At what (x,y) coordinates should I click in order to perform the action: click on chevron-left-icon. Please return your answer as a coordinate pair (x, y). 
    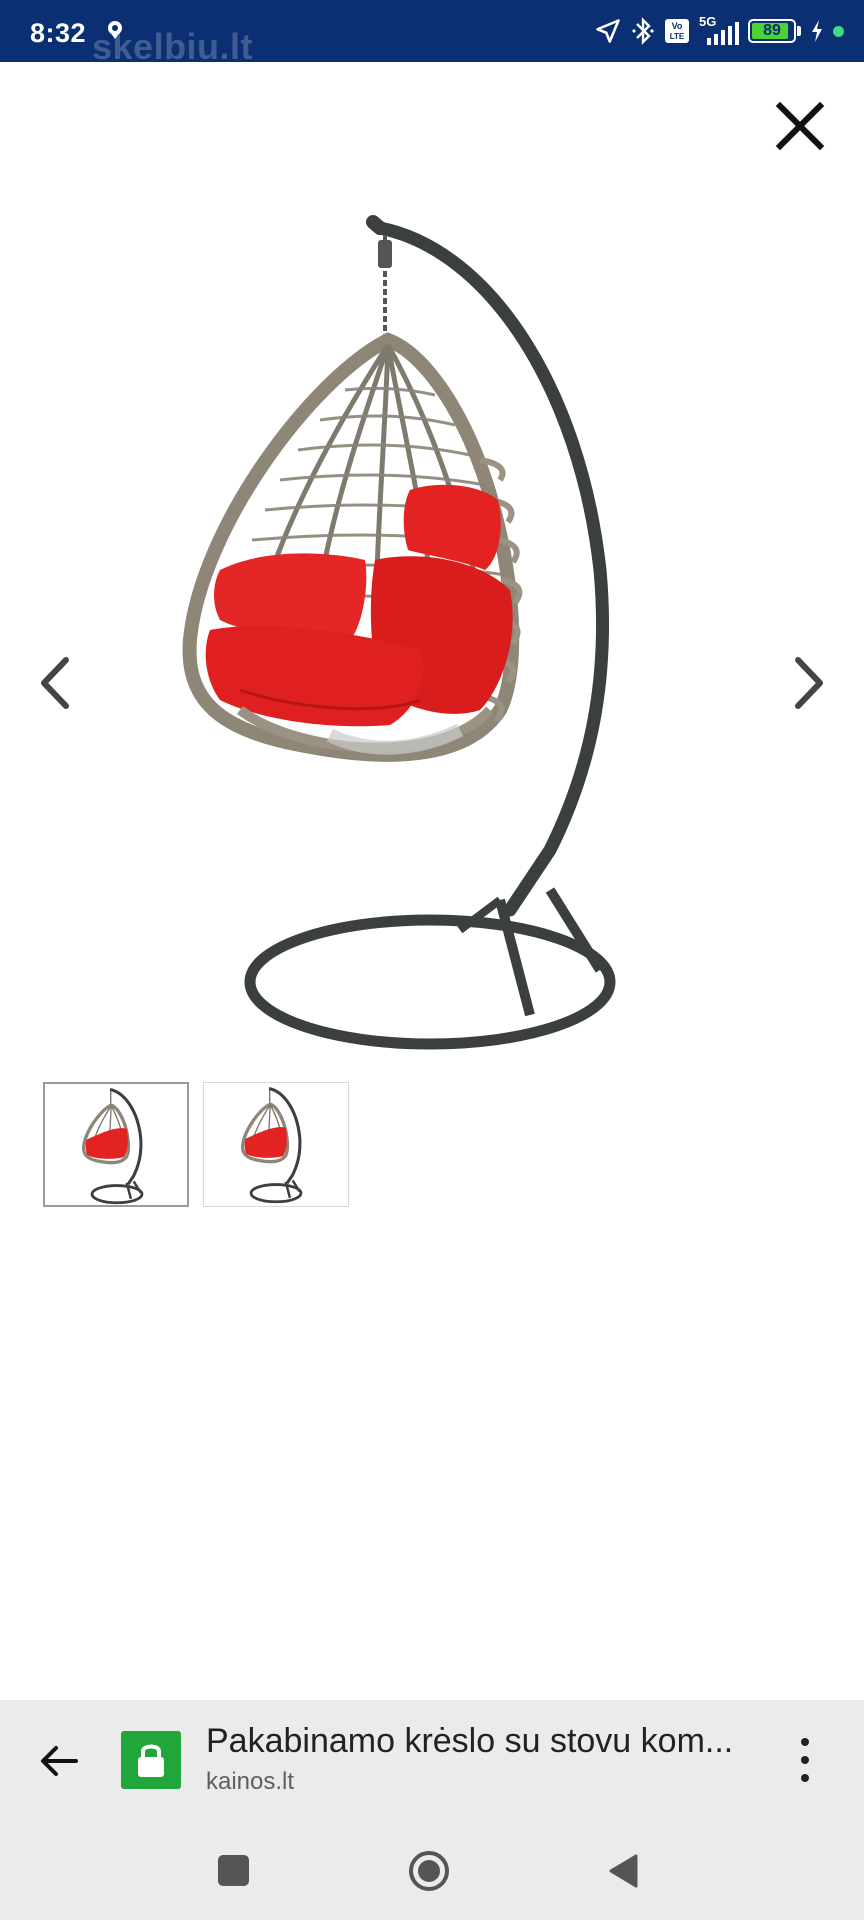
    Looking at the image, I should click on (55, 683).